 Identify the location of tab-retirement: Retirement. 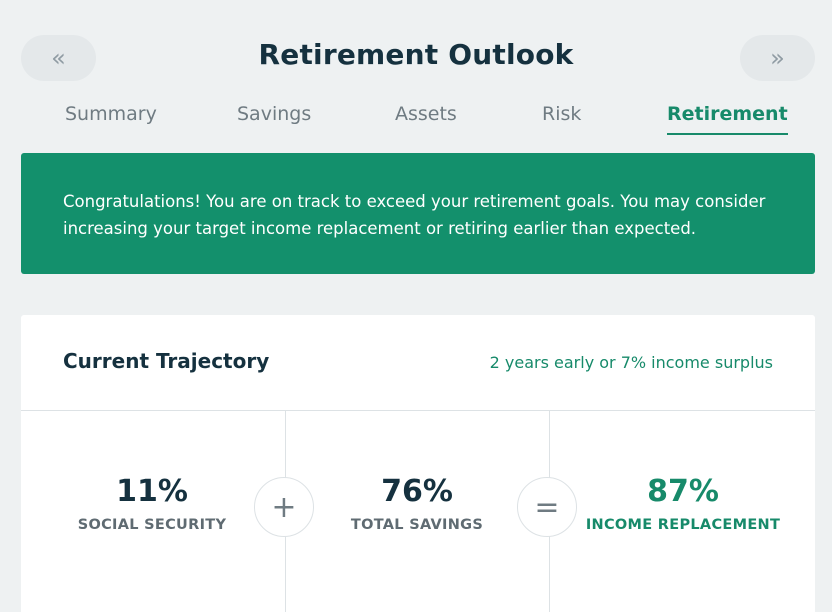
(727, 119).